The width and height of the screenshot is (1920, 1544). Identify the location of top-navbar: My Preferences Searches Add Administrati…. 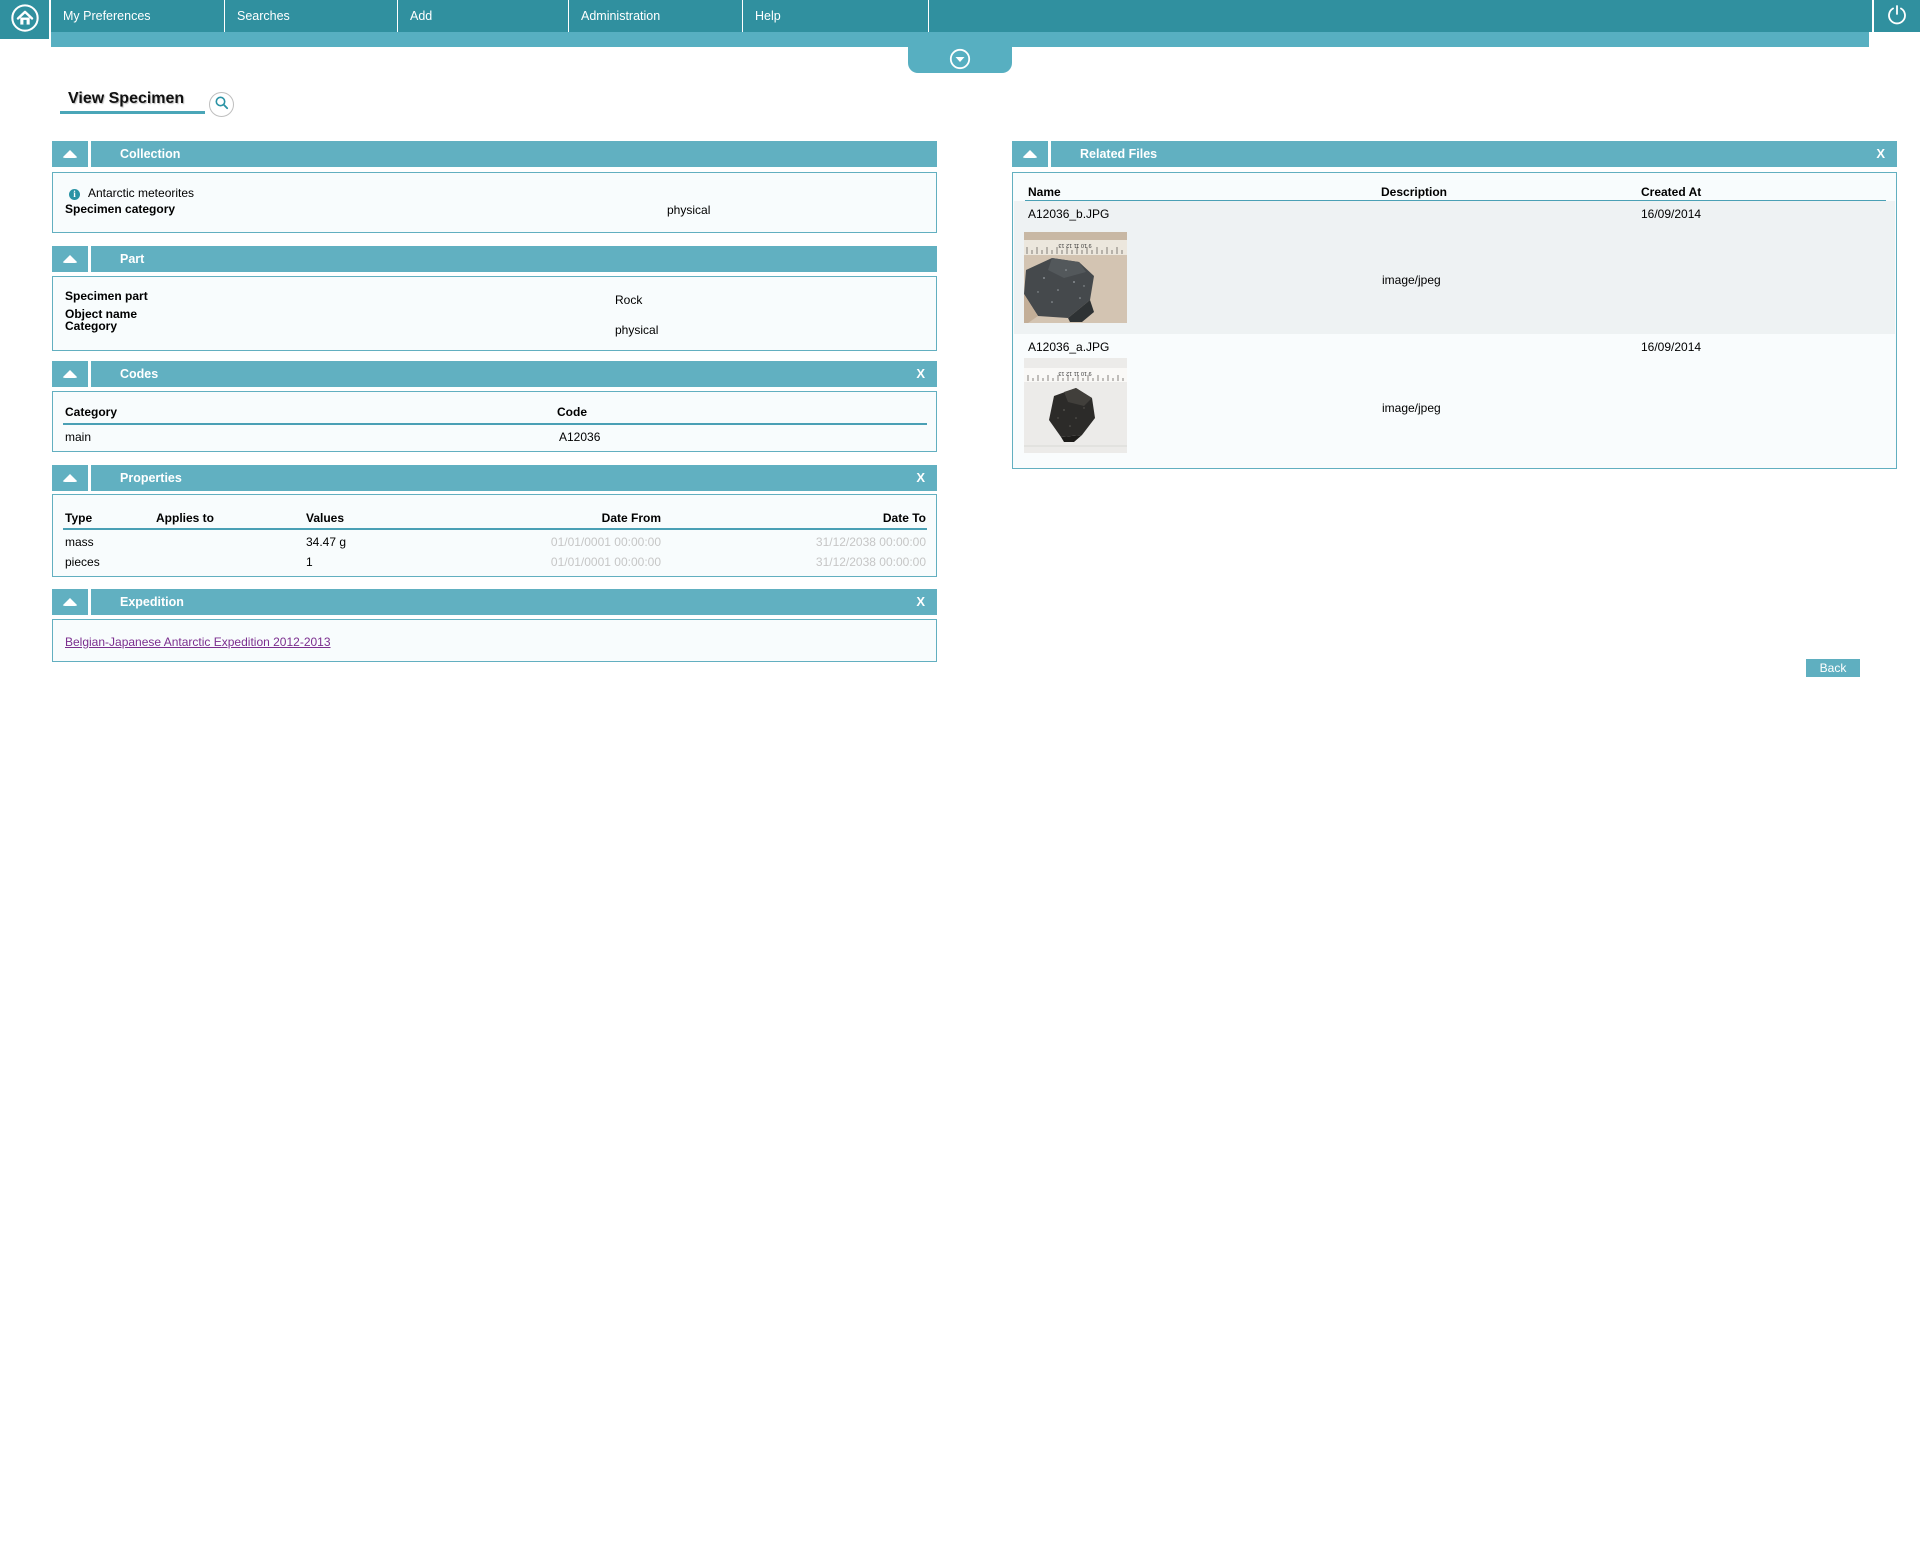
(960, 16).